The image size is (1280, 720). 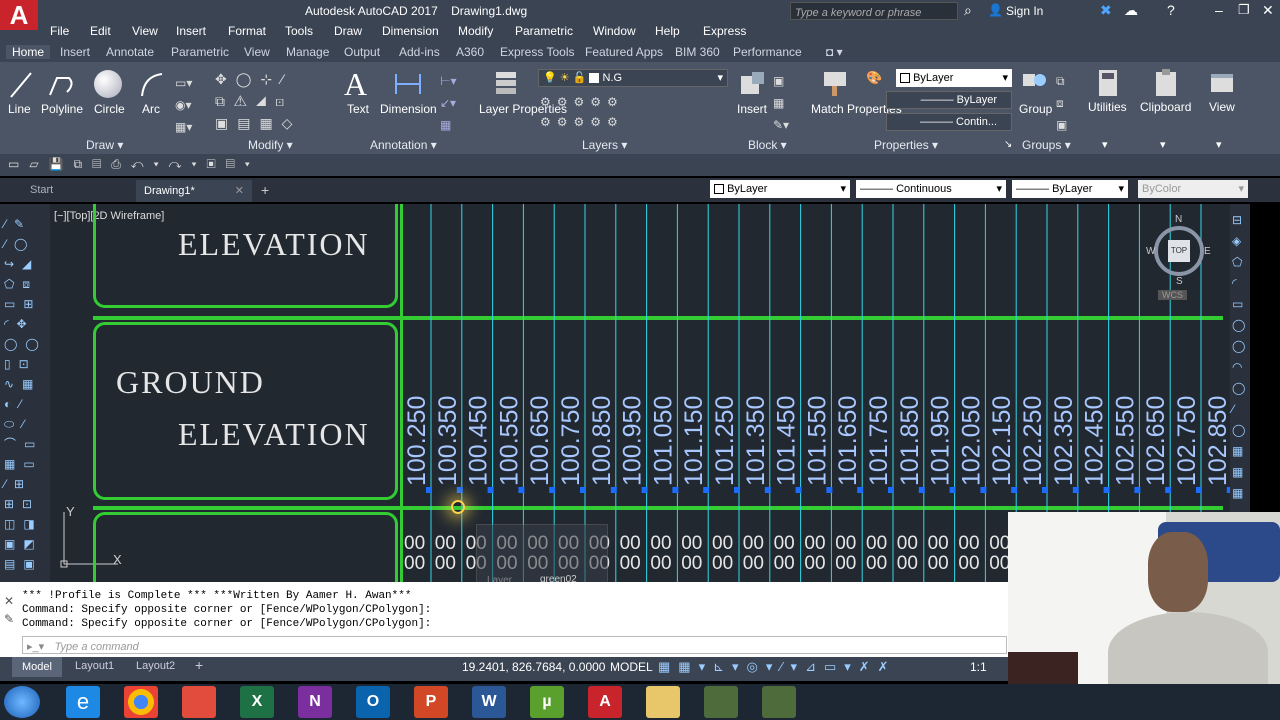 I want to click on viewcube: TOP N S E W WCS, so click(x=1178, y=257).